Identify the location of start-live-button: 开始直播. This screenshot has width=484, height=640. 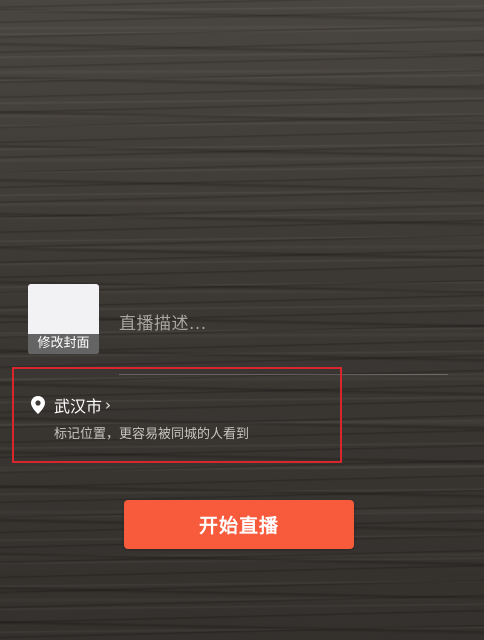
(239, 524).